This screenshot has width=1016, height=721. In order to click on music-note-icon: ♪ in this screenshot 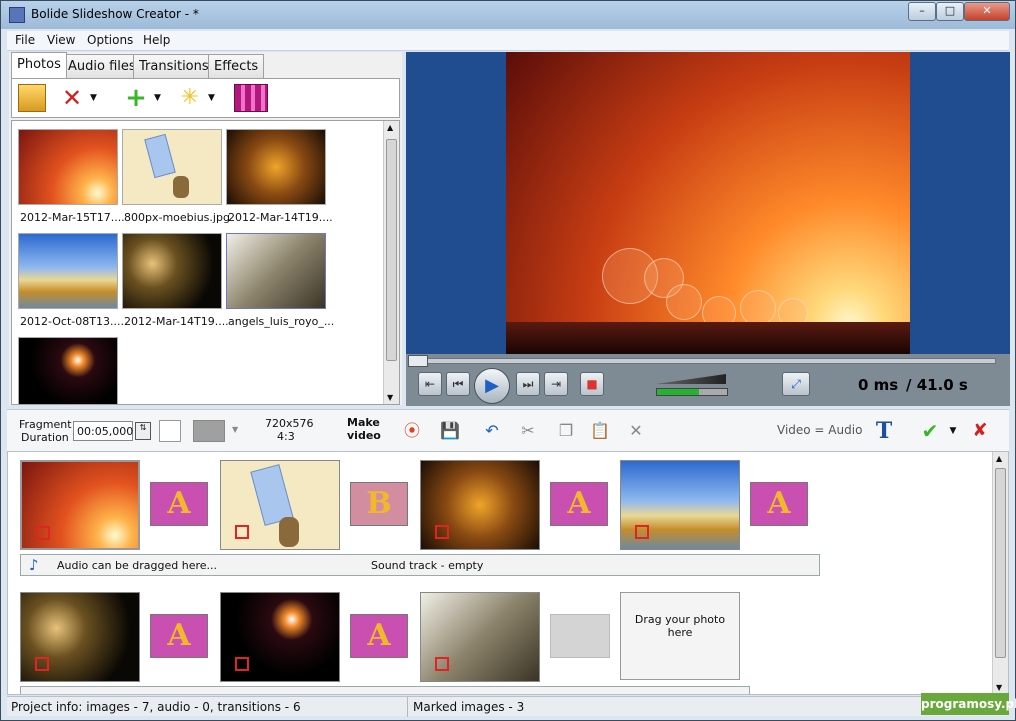, I will do `click(34, 565)`.